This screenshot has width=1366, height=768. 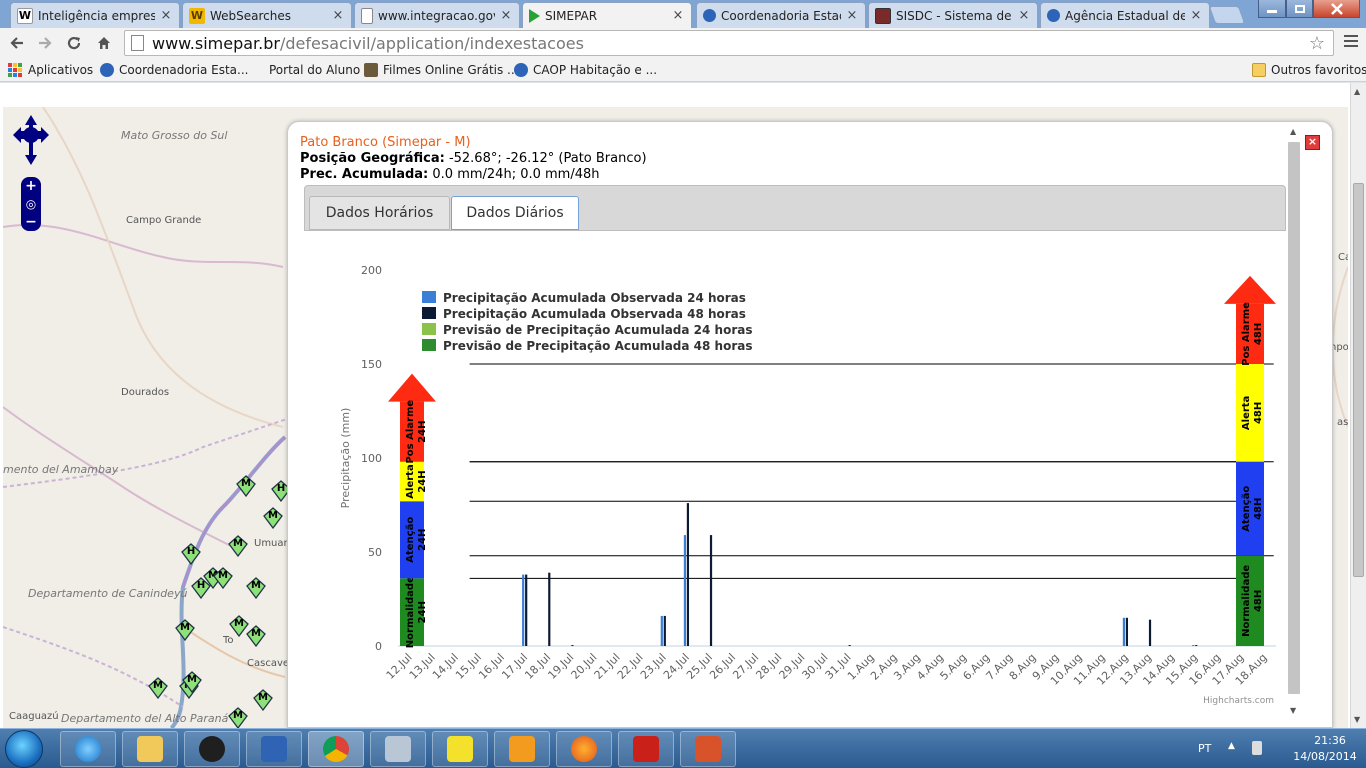 What do you see at coordinates (197, 15) in the screenshot?
I see `websearches-favicon-icon: W` at bounding box center [197, 15].